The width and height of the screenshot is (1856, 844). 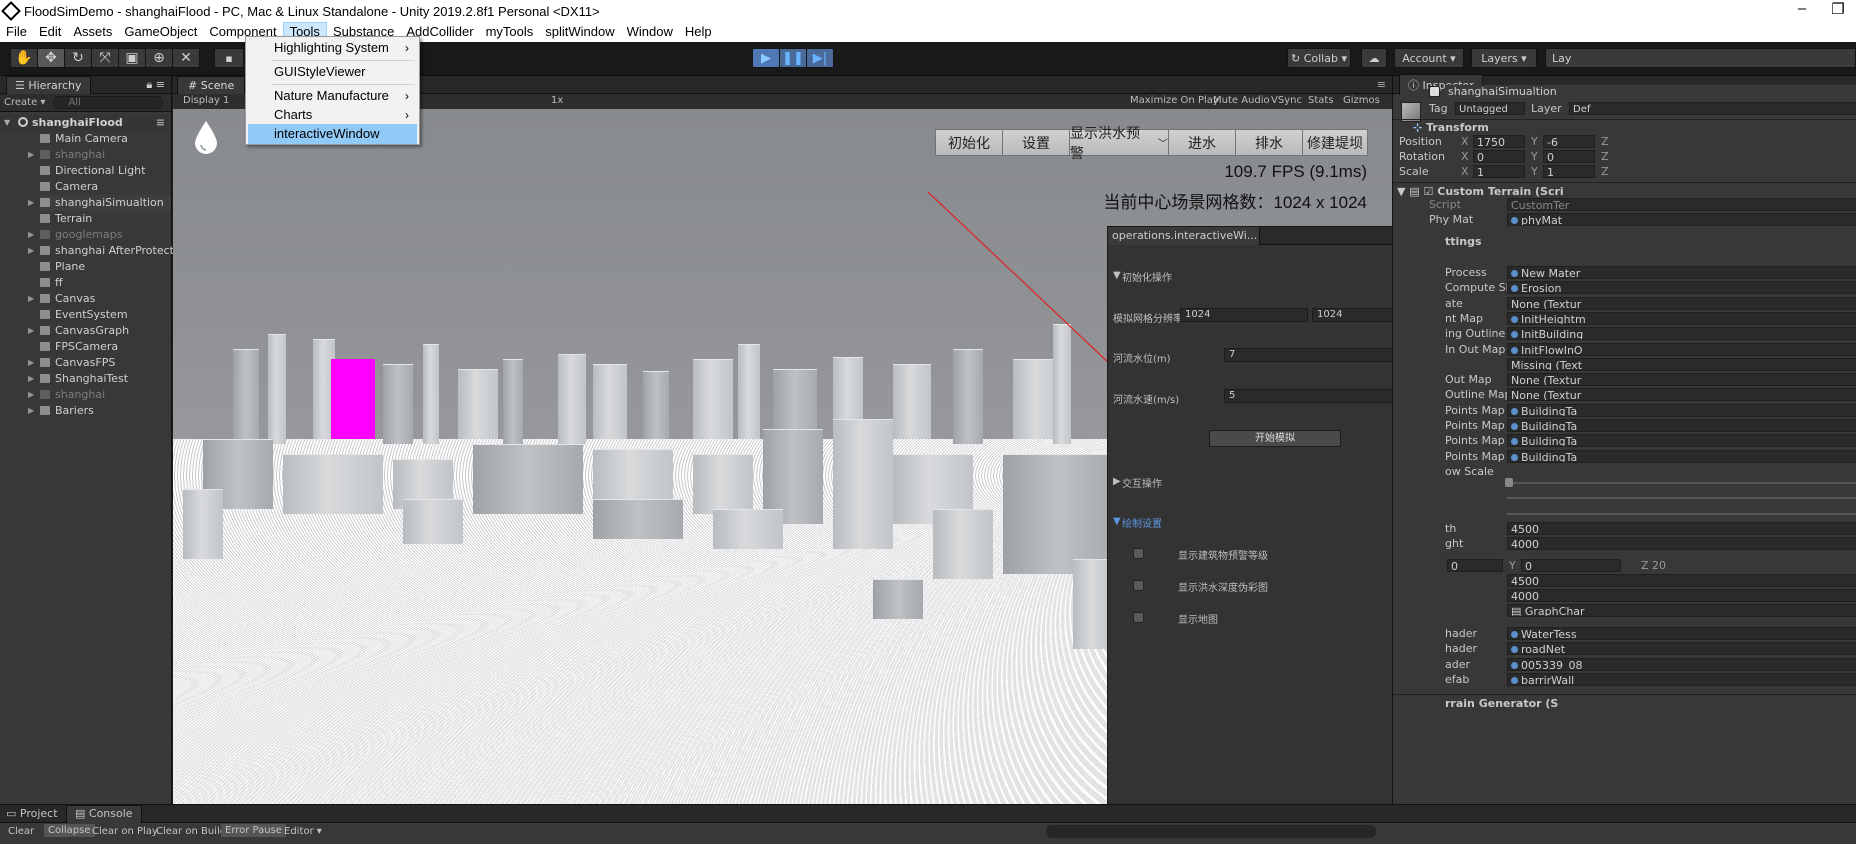 I want to click on interact-section-arrow-icon: ▶, so click(x=1117, y=481).